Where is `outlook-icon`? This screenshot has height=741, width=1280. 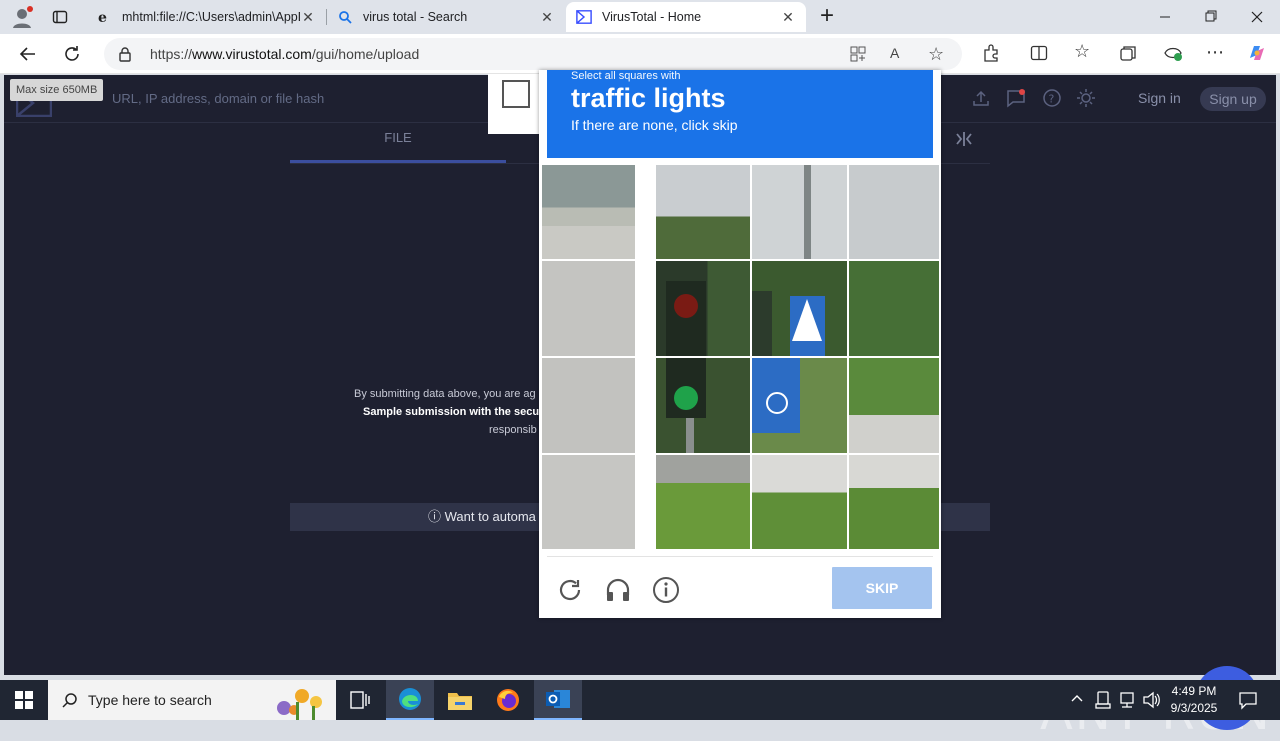
outlook-icon is located at coordinates (558, 700).